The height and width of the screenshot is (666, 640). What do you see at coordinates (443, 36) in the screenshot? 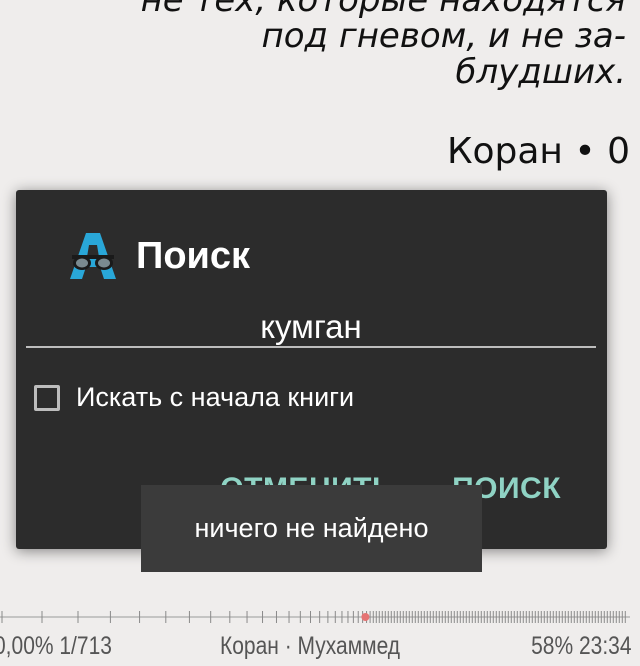
I see `reader-line: под гневом, и не за-` at bounding box center [443, 36].